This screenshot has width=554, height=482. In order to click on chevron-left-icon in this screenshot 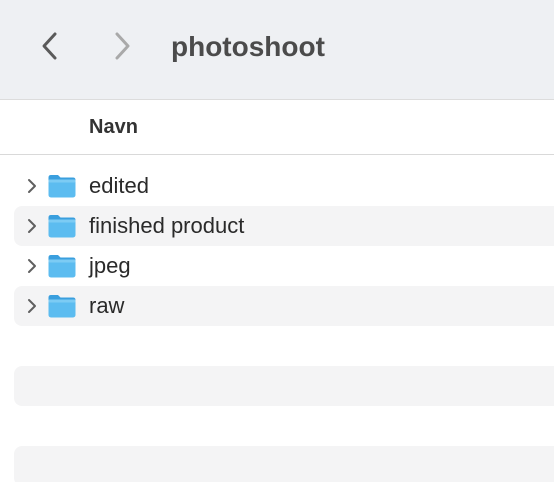, I will do `click(49, 46)`.